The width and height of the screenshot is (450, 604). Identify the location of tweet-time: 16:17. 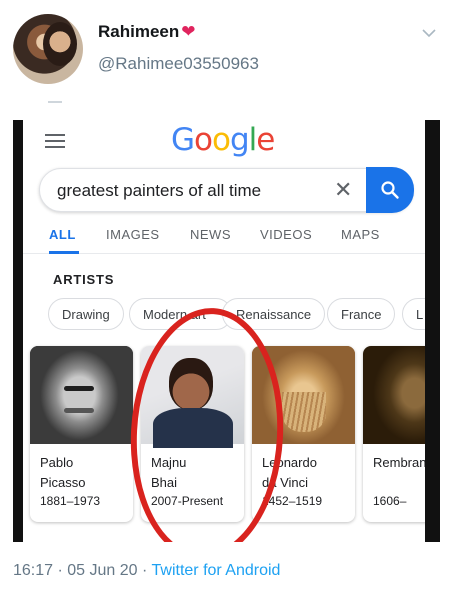
(33, 570).